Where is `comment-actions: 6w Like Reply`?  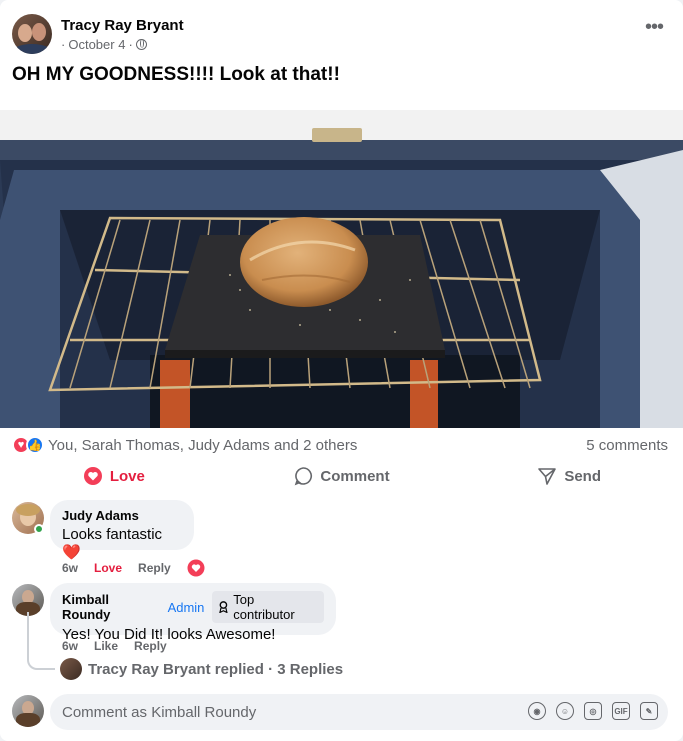 comment-actions: 6w Like Reply is located at coordinates (114, 646).